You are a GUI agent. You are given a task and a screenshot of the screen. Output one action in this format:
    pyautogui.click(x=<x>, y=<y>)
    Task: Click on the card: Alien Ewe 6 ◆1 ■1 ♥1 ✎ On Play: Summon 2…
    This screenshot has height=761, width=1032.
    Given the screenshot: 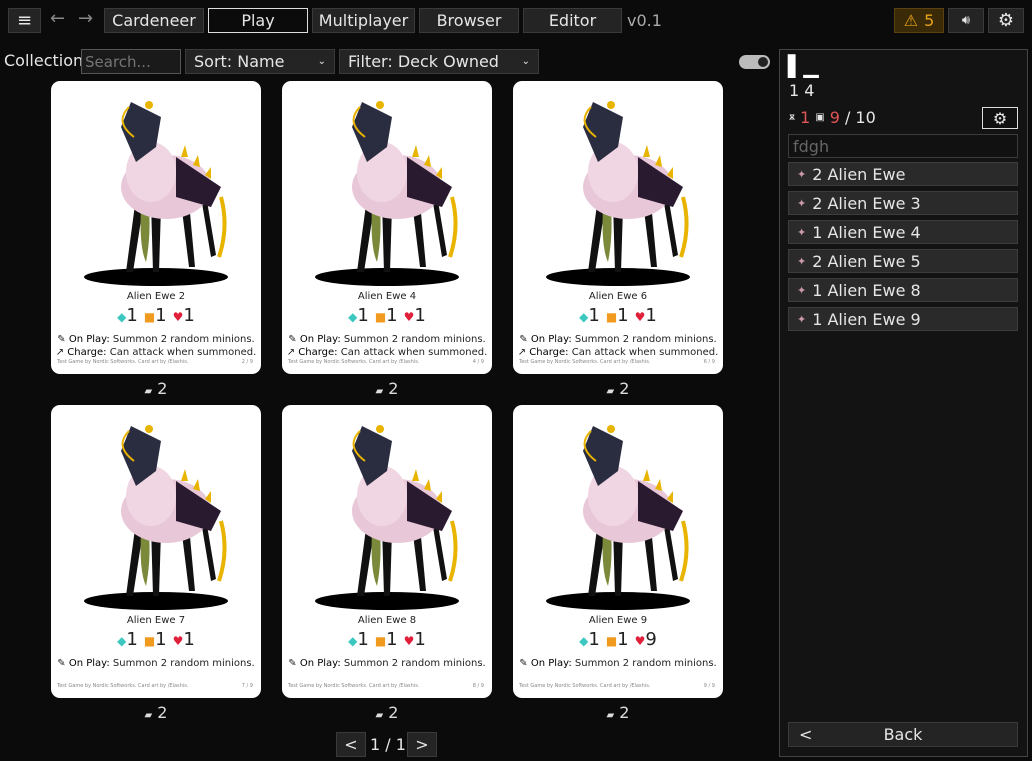 What is the action you would take?
    pyautogui.click(x=618, y=227)
    